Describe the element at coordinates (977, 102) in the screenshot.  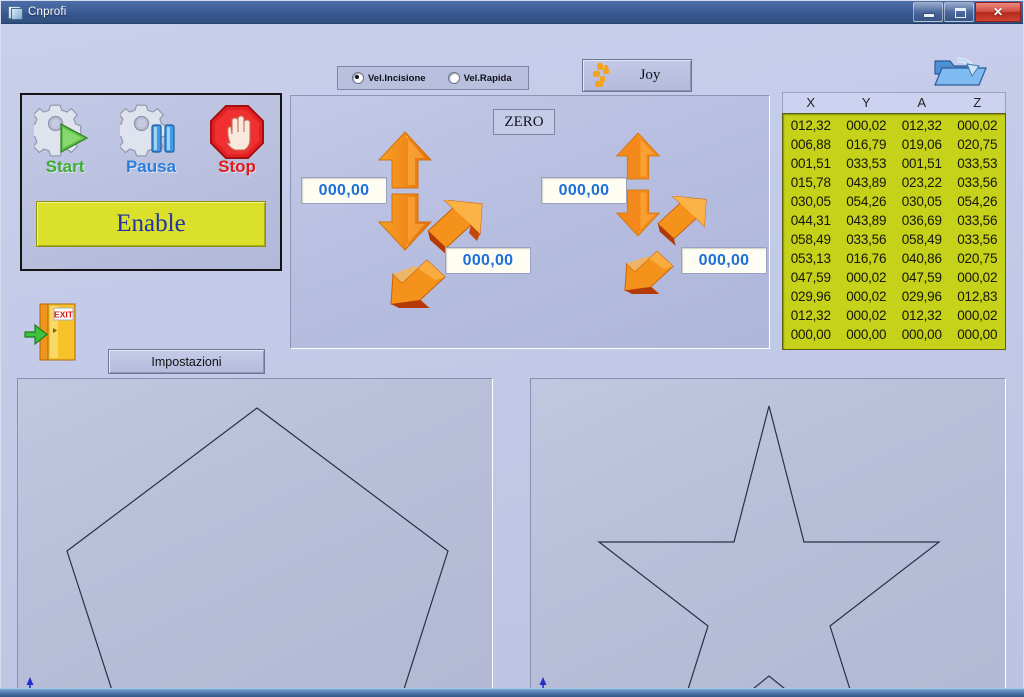
I see `coordinates-header-cell-z: Z` at that location.